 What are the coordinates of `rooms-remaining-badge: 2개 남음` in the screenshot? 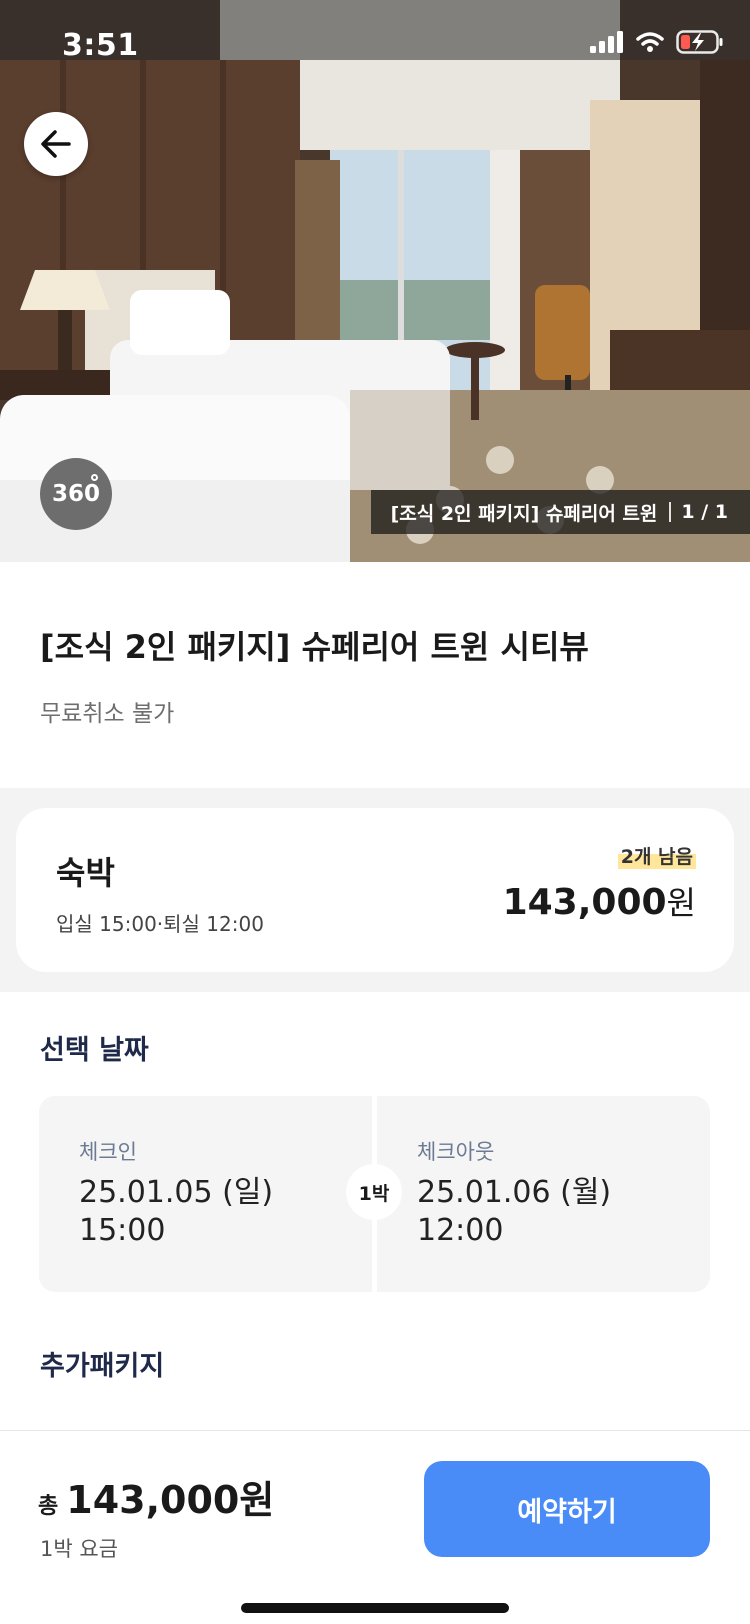 It's located at (656, 855).